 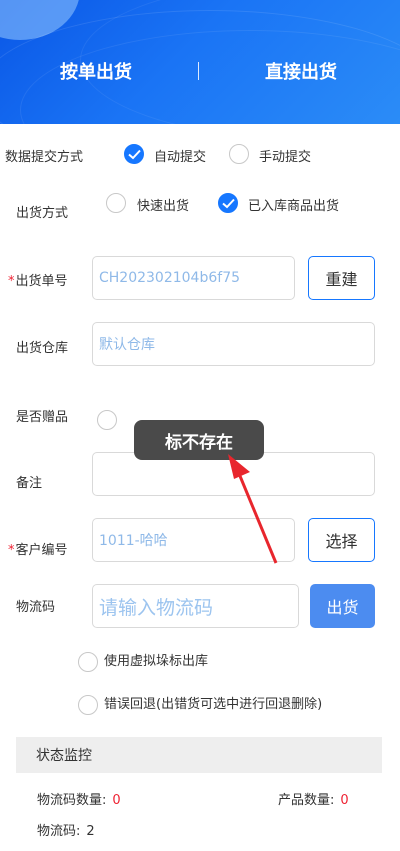 What do you see at coordinates (42, 417) in the screenshot?
I see `gift-label: 是否赠品` at bounding box center [42, 417].